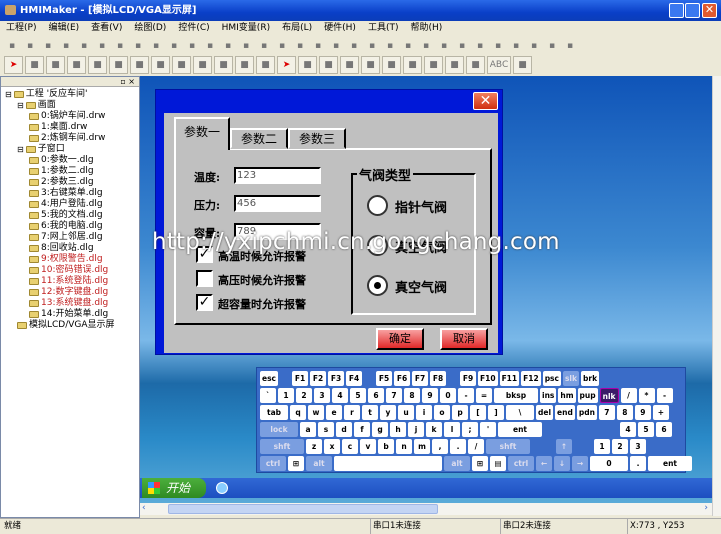 Image resolution: width=721 pixels, height=534 pixels. I want to click on key-tab: tab, so click(274, 412).